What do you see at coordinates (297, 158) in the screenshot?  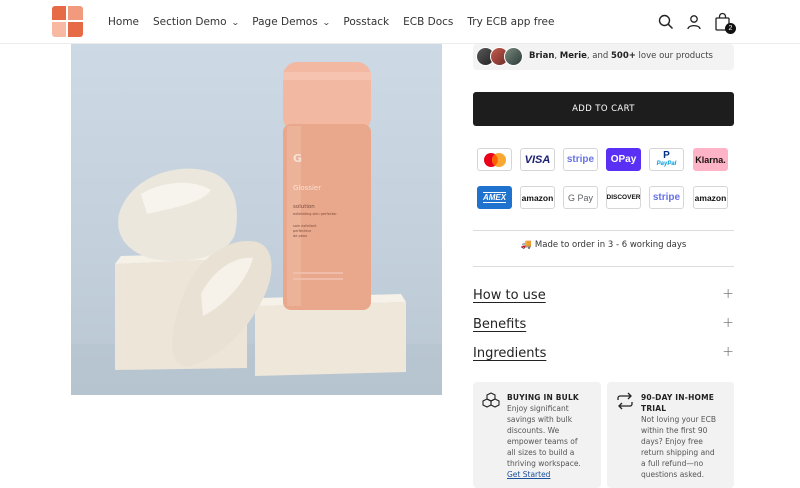 I see `svg-text: G` at bounding box center [297, 158].